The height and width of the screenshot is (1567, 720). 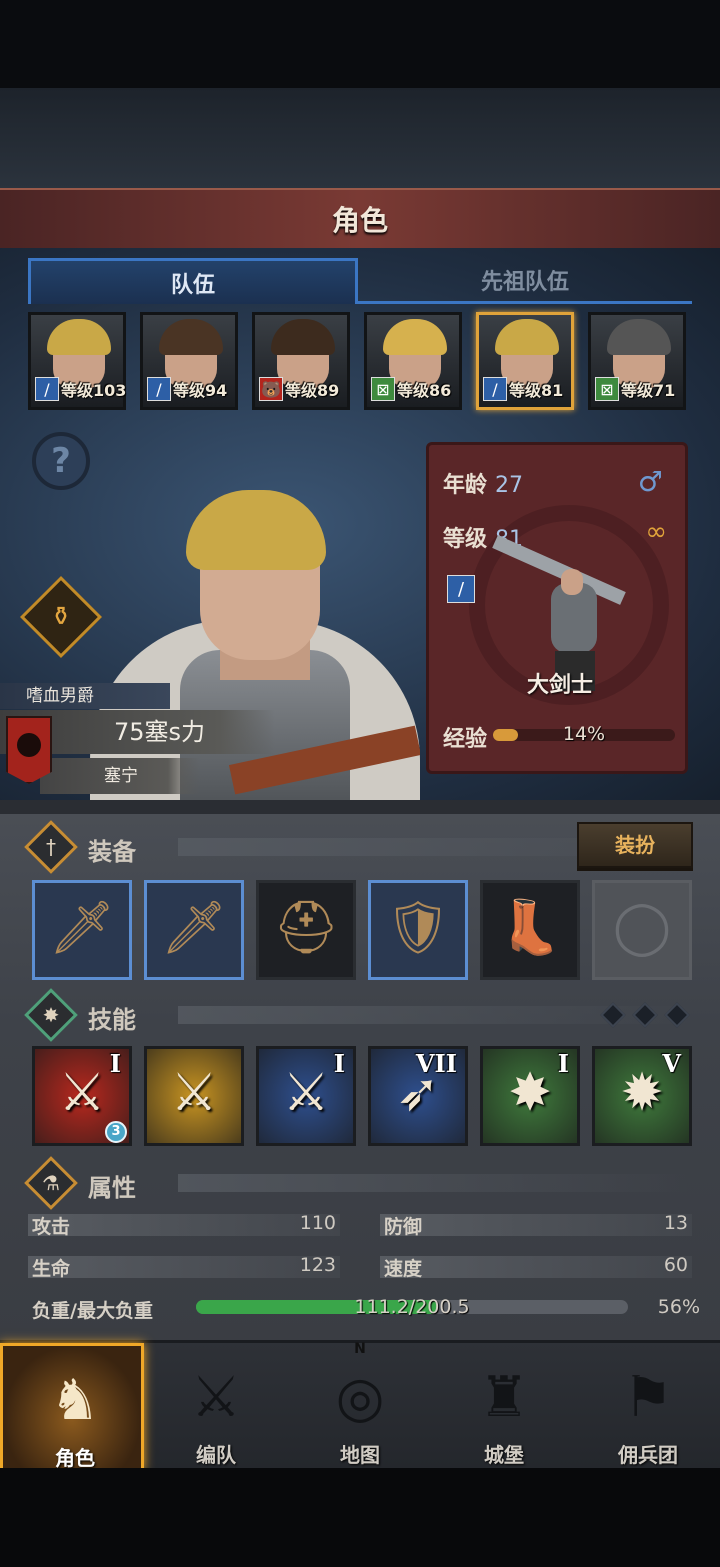 What do you see at coordinates (312, 390) in the screenshot?
I see `hero-level: 等级89` at bounding box center [312, 390].